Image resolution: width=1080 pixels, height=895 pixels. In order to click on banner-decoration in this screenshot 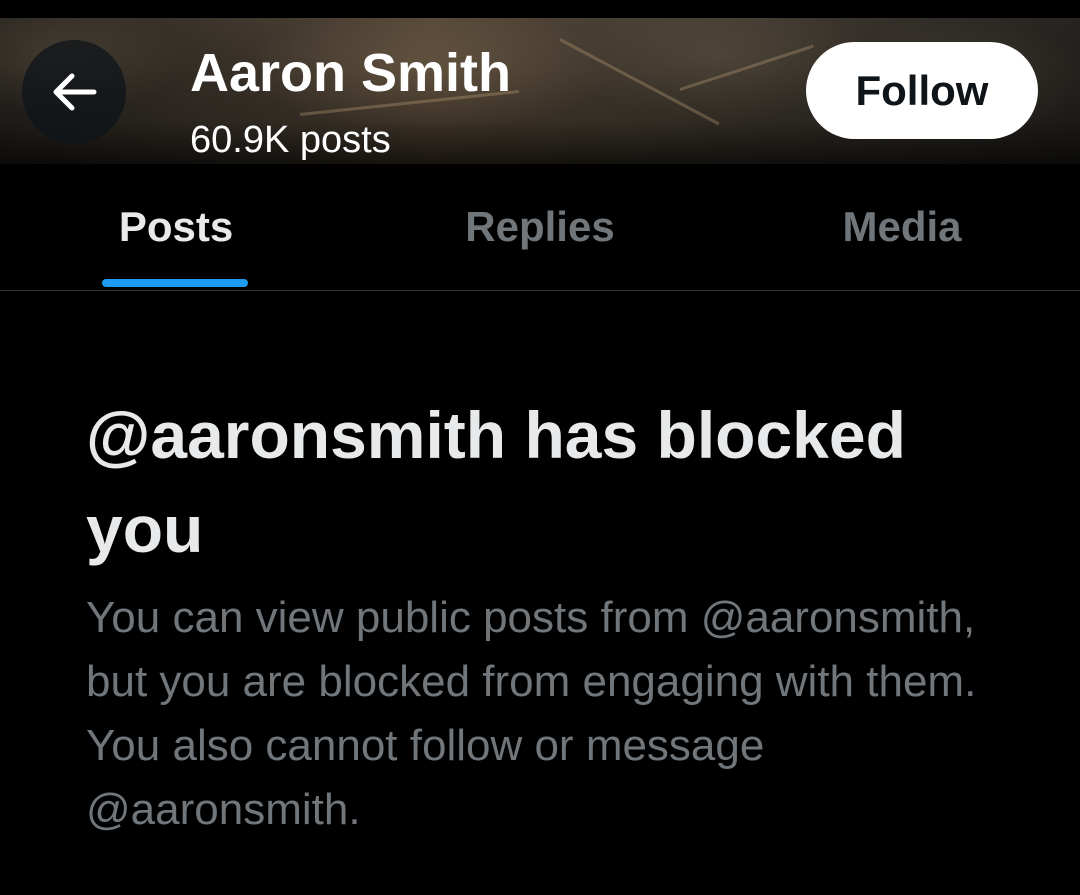, I will do `click(746, 67)`.